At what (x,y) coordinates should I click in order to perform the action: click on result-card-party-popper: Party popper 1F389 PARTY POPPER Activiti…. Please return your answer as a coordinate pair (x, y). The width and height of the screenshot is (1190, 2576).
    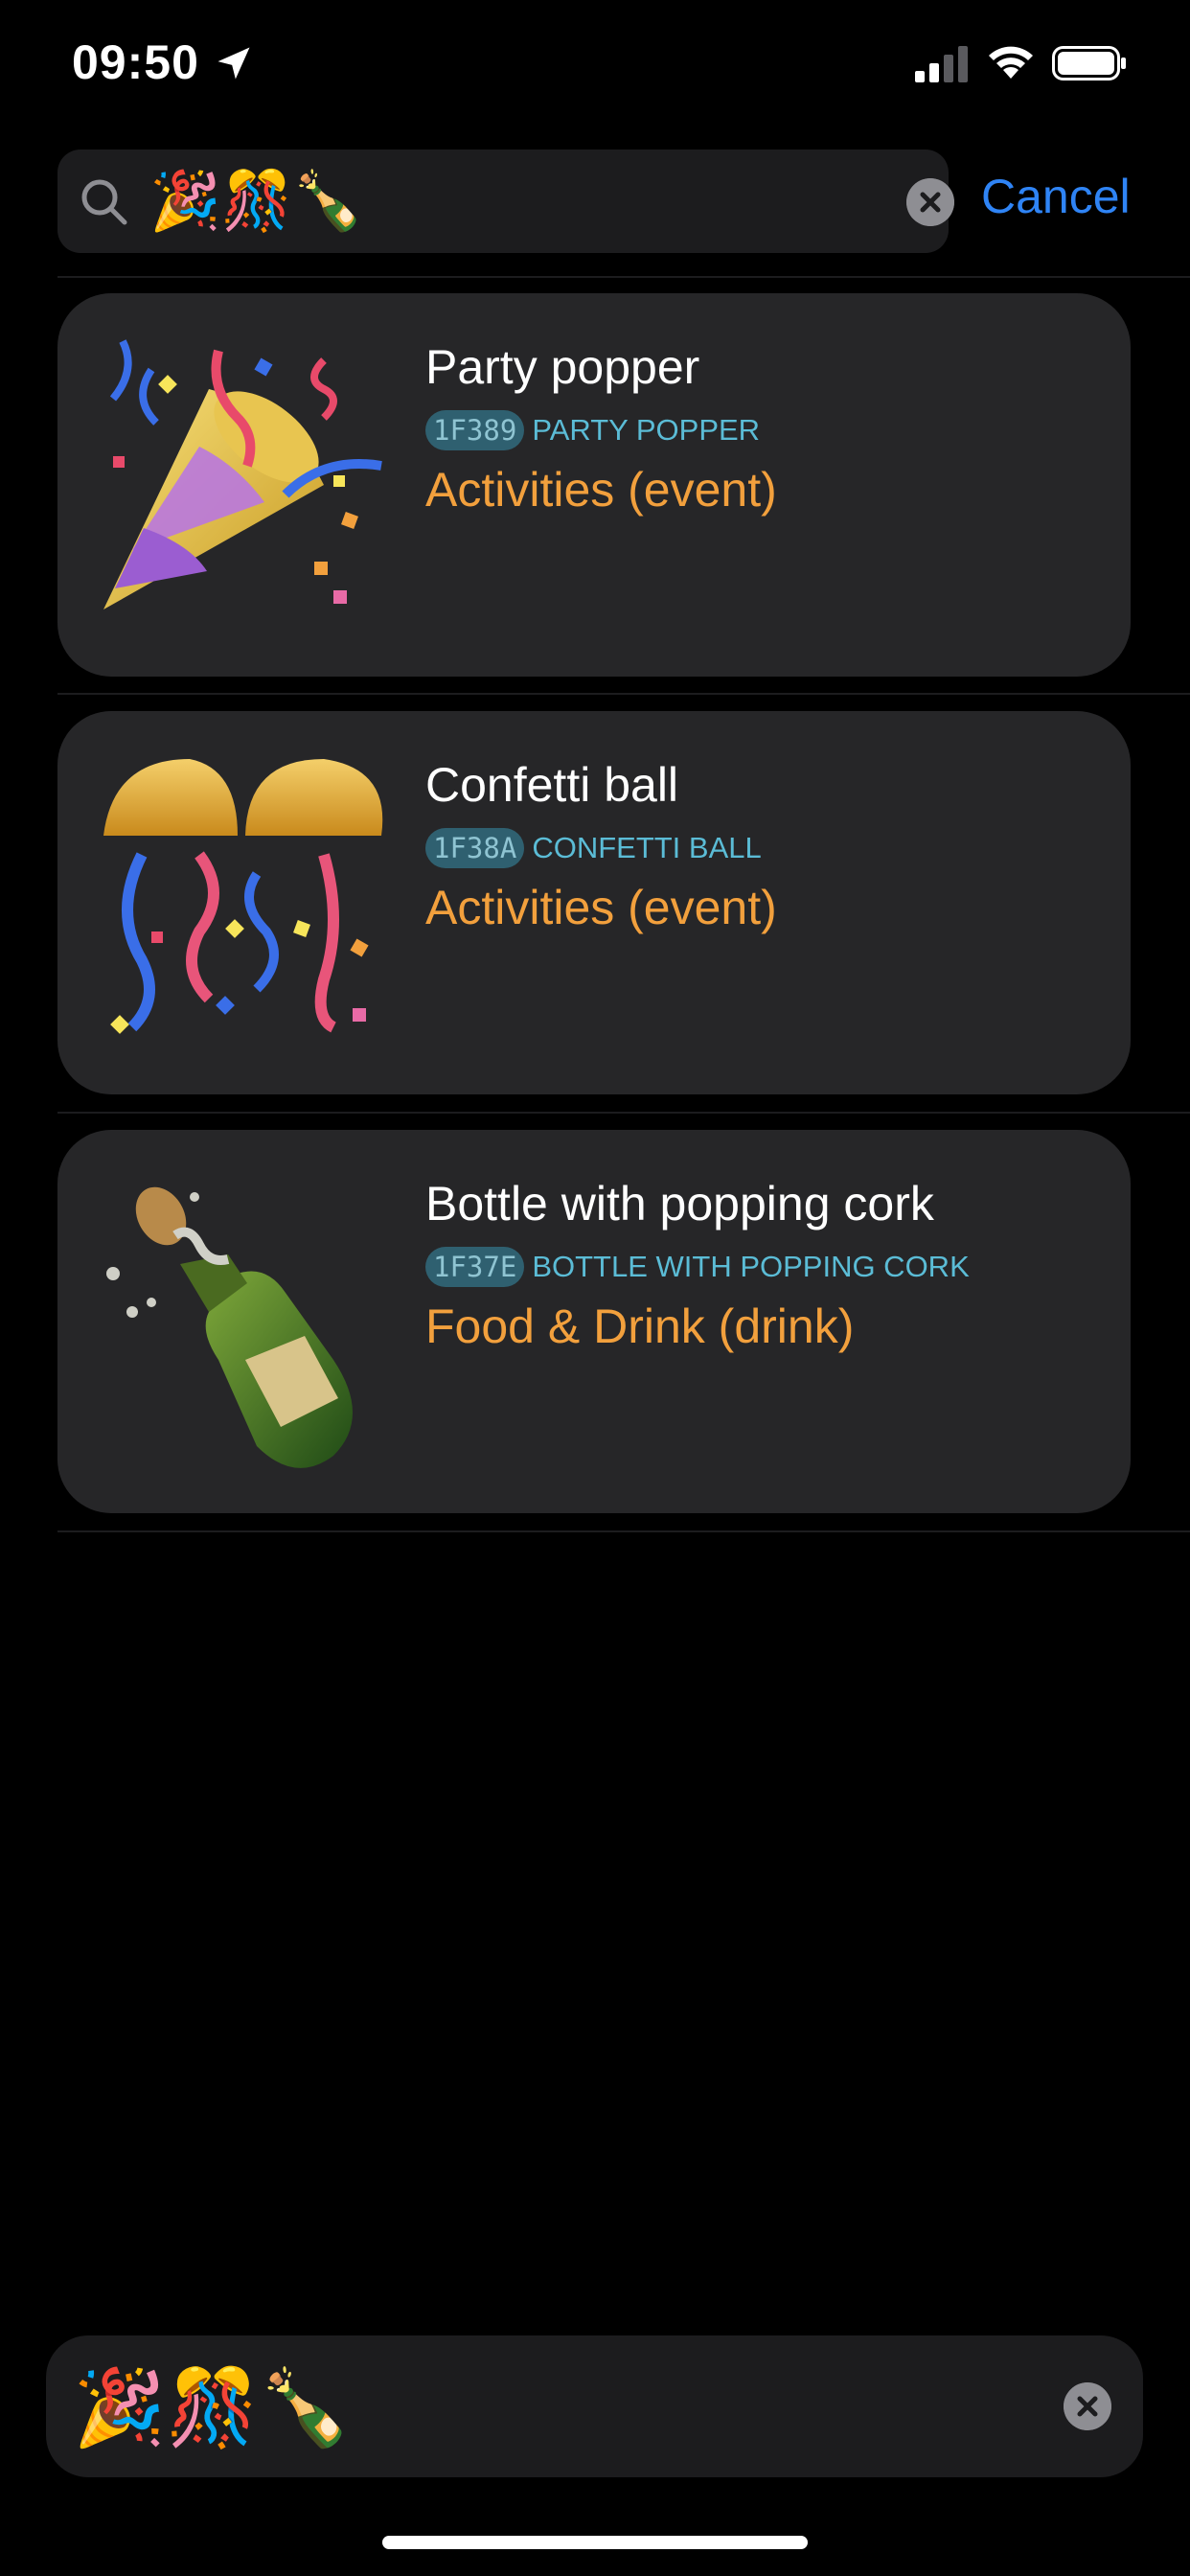
    Looking at the image, I should click on (594, 485).